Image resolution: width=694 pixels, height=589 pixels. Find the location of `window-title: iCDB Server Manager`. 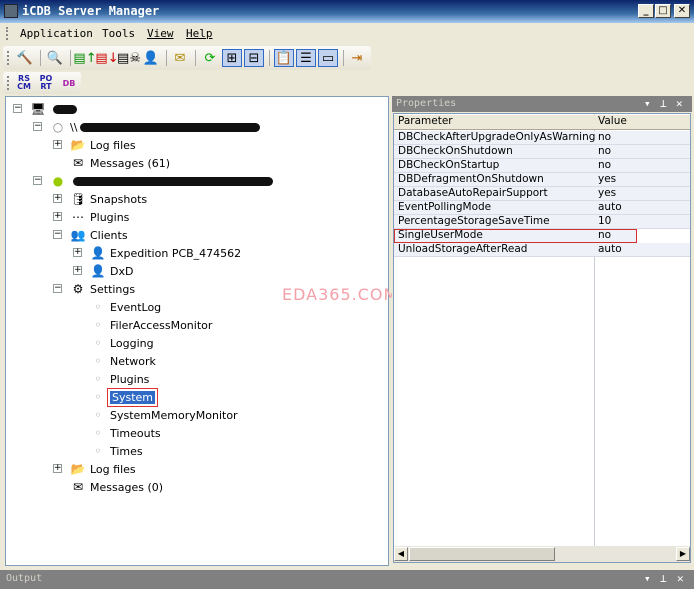

window-title: iCDB Server Manager is located at coordinates (91, 11).